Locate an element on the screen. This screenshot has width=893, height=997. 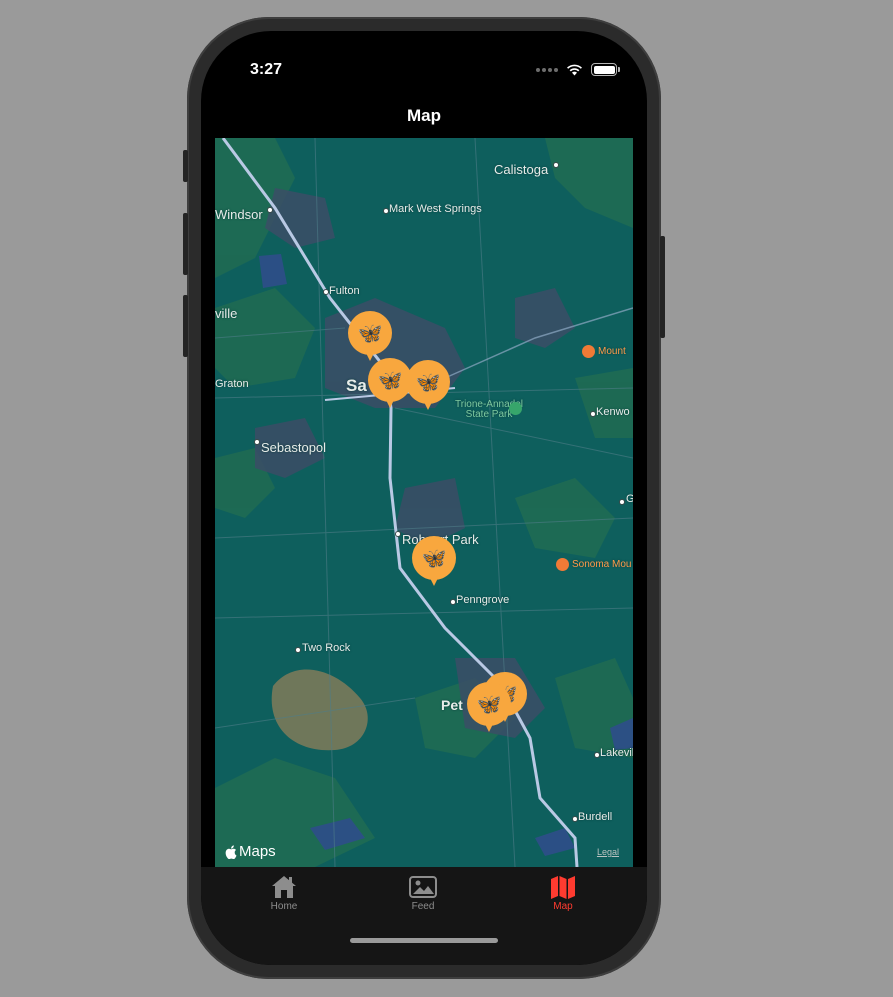
map-label-mount: Mount is located at coordinates (612, 351).